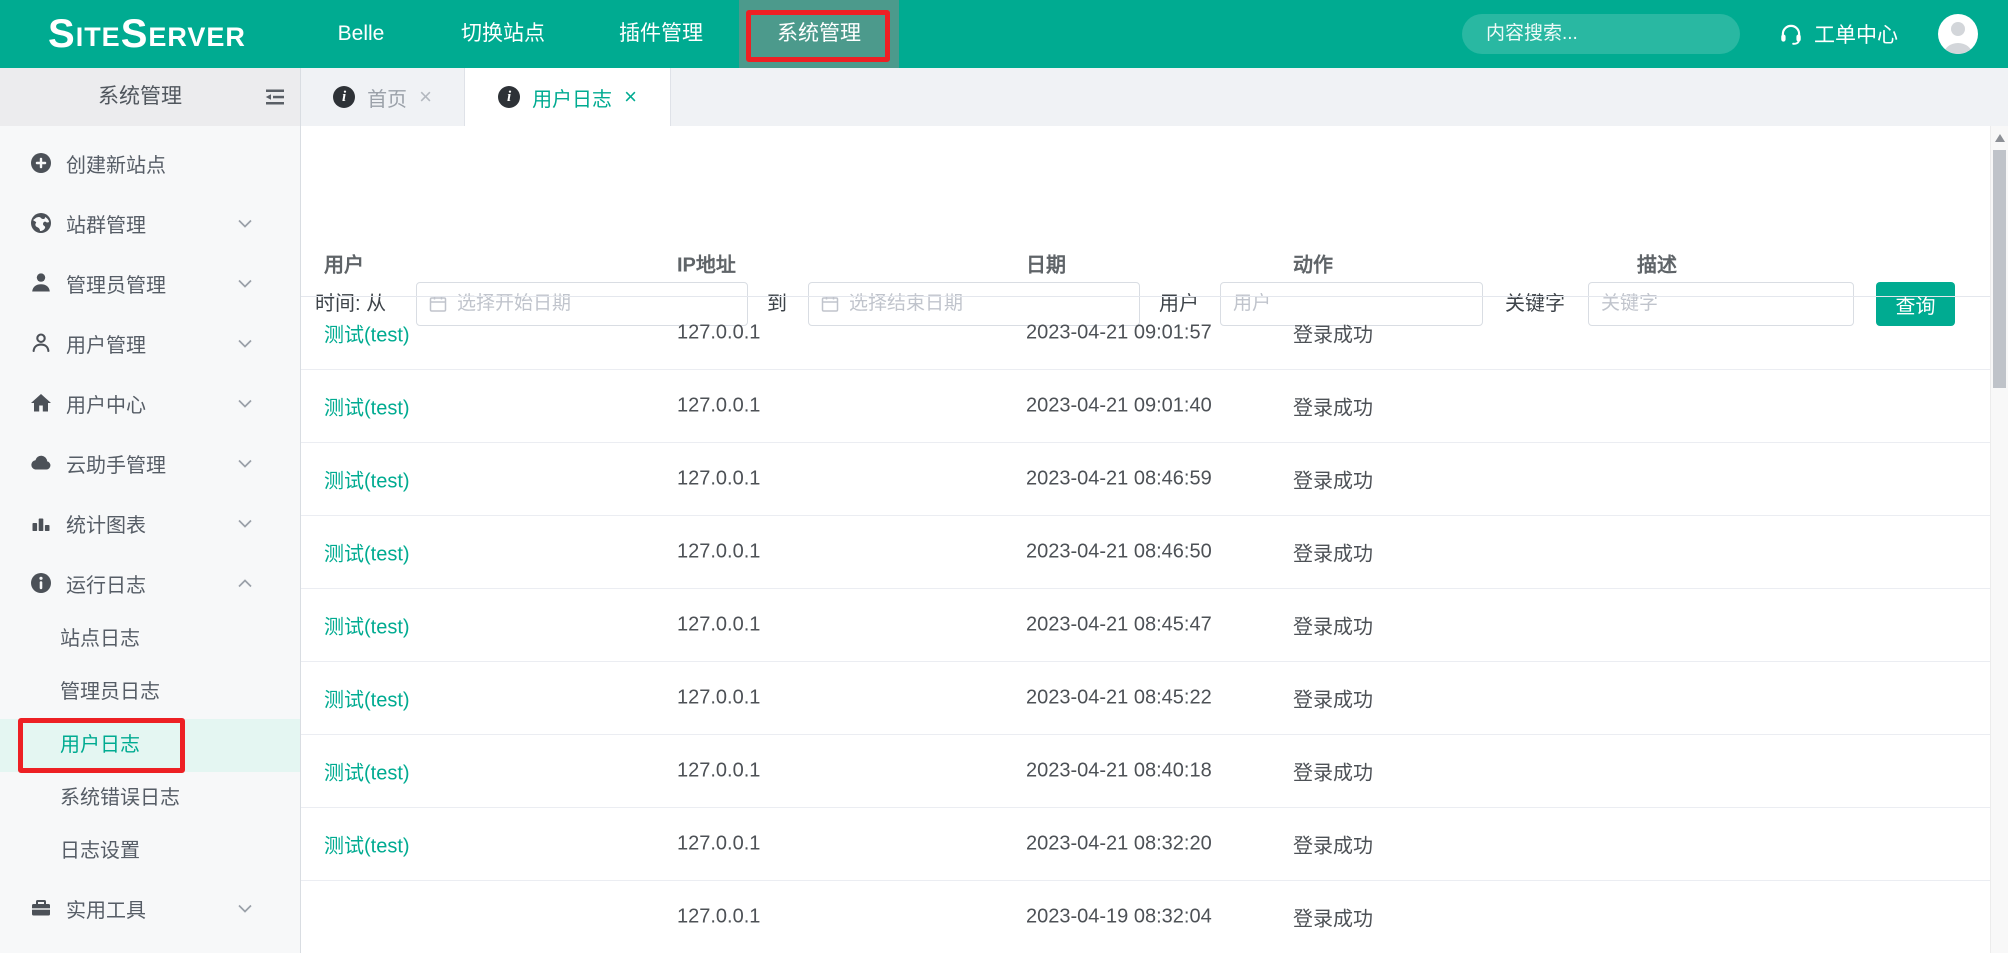 This screenshot has height=953, width=2008. What do you see at coordinates (120, 798) in the screenshot?
I see `subitem-label: 系统错误日志` at bounding box center [120, 798].